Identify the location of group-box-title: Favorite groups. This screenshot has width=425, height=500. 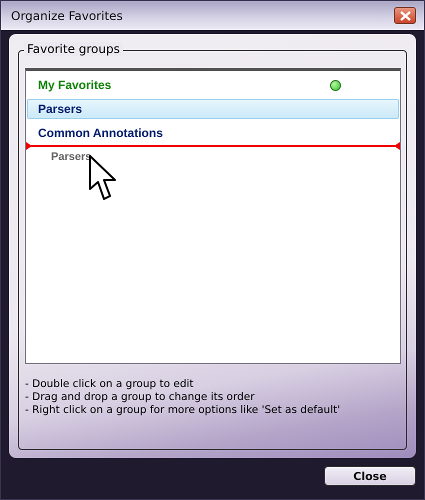
(73, 49).